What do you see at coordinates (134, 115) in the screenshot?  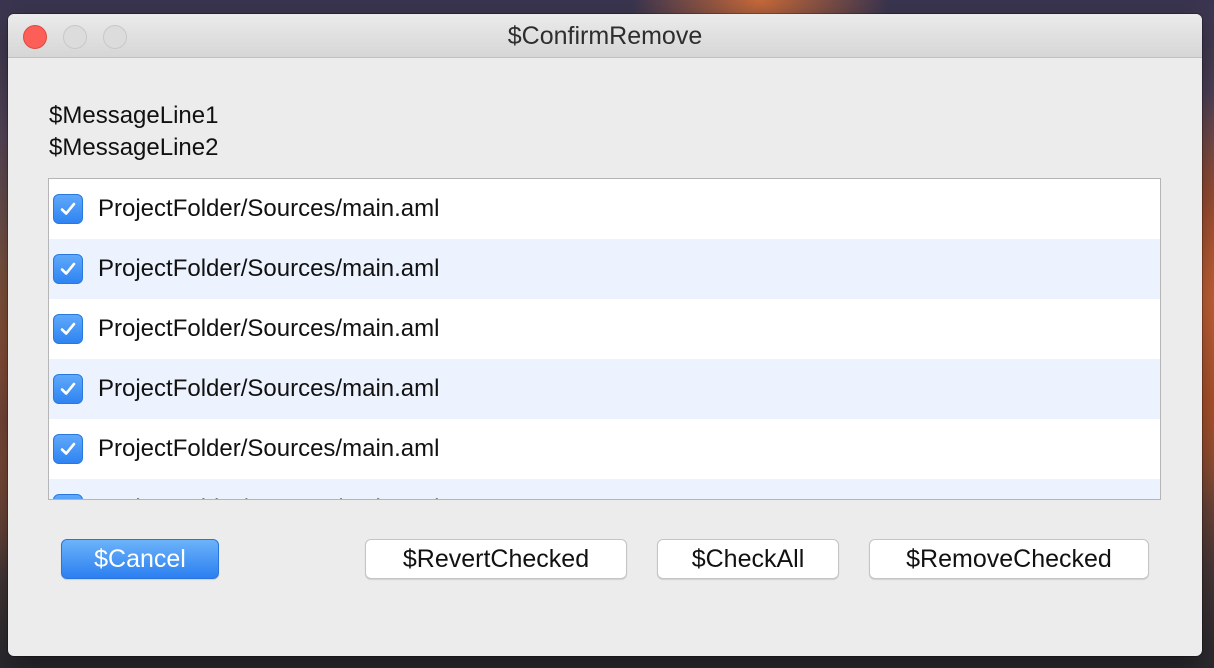 I see `message-line-1: $MessageLine1` at bounding box center [134, 115].